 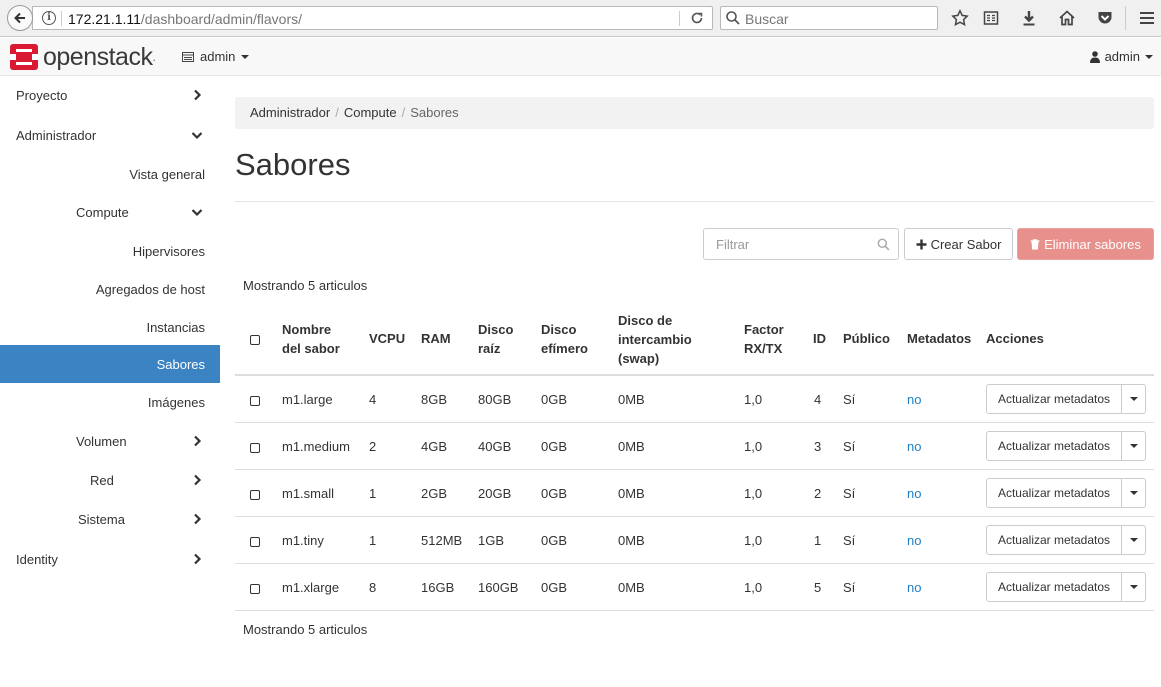 I want to click on header-swap-disk: Disco de intercambio (swap), so click(x=655, y=339).